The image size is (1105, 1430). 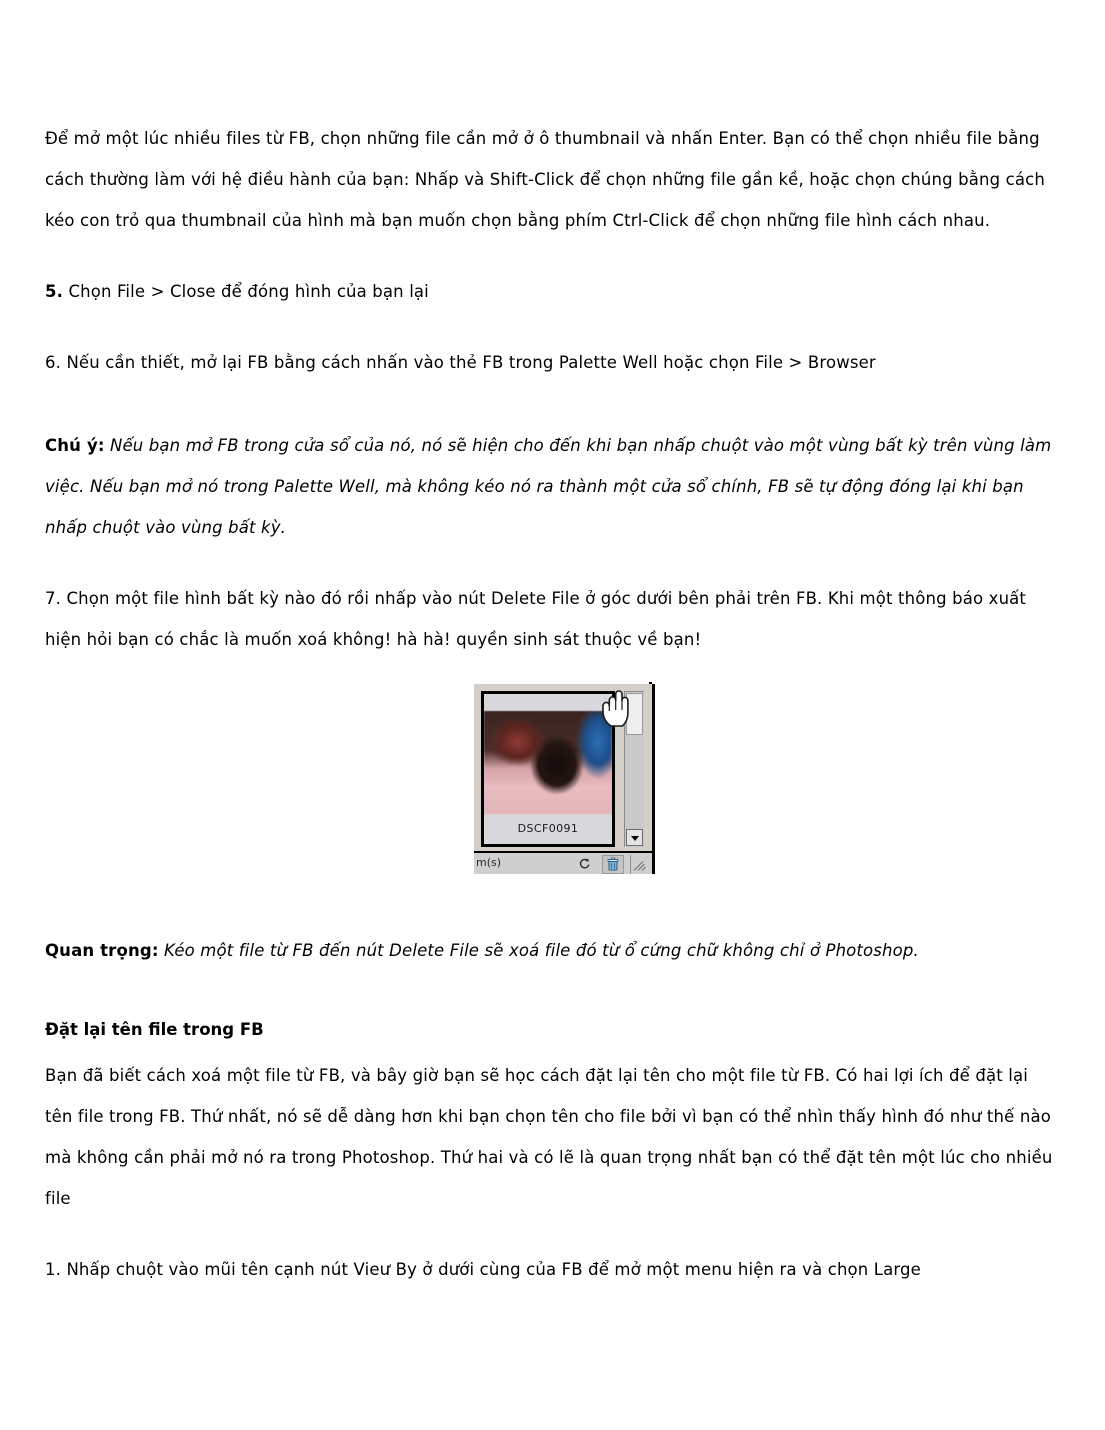 I want to click on important-label: Quan trọng:, so click(x=102, y=950).